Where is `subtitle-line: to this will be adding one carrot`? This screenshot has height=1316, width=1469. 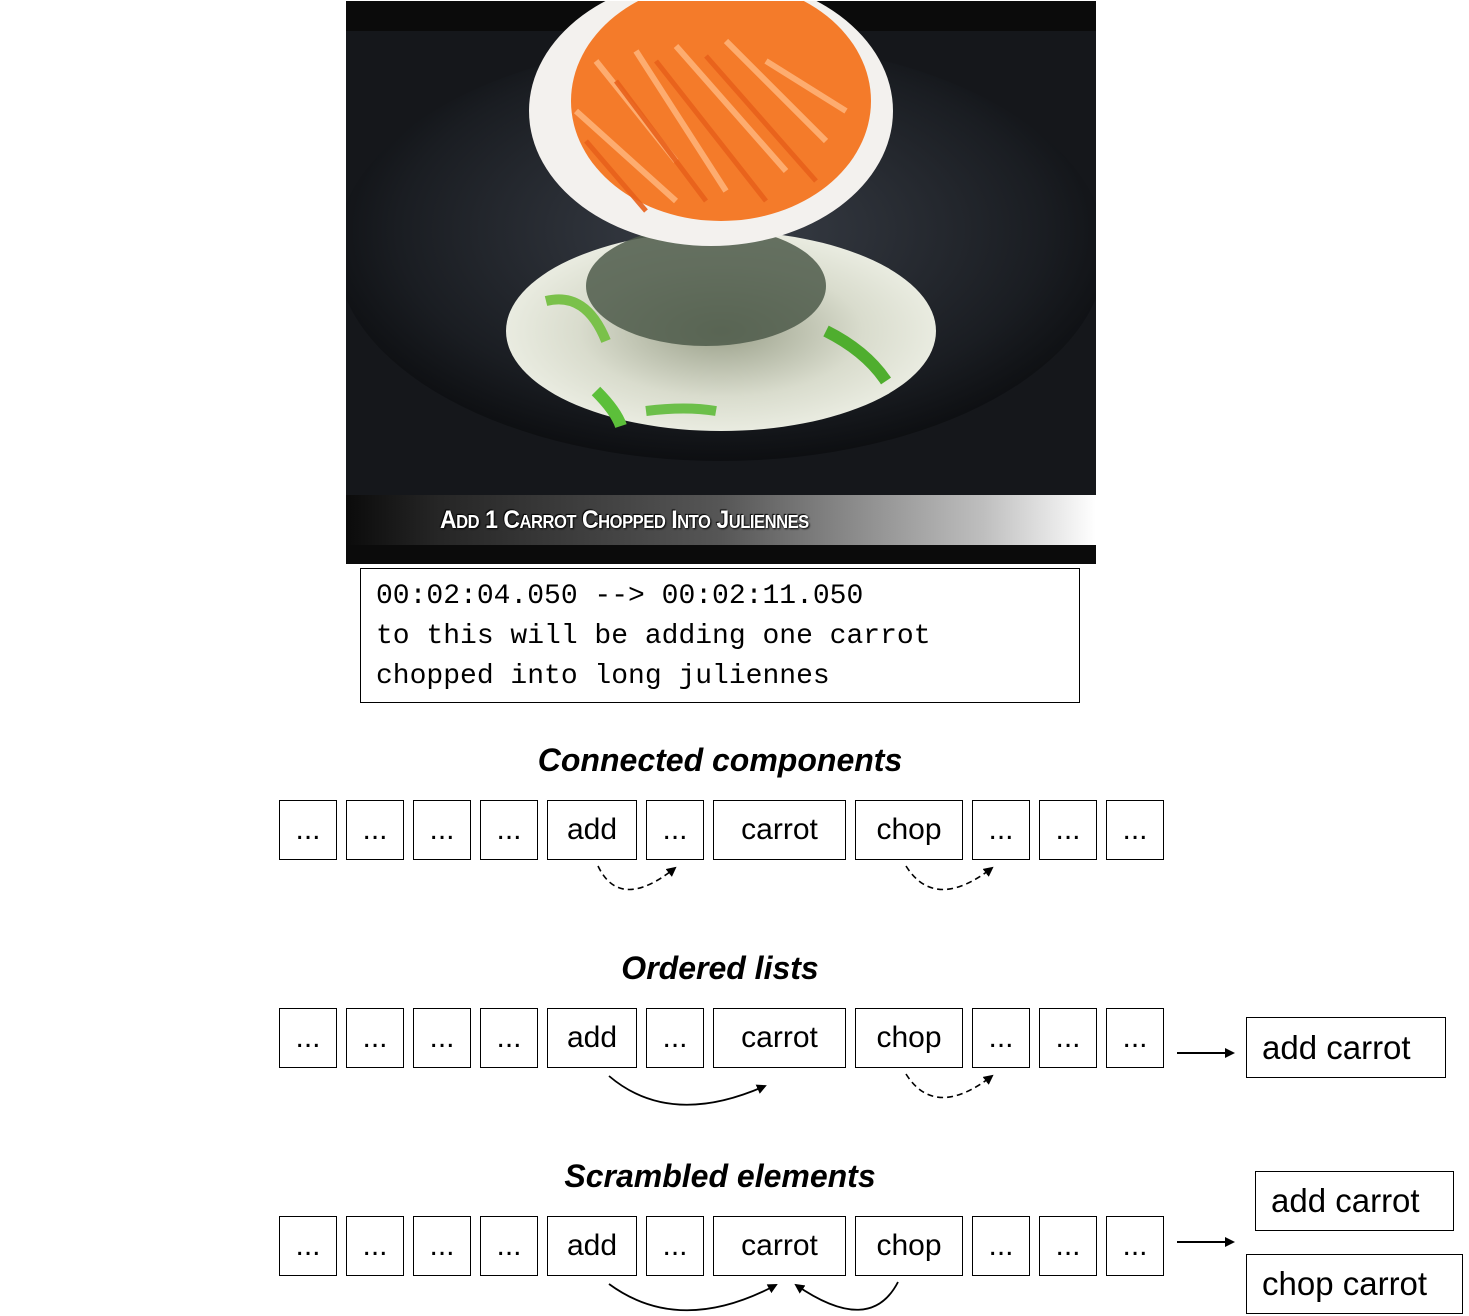
subtitle-line: to this will be adding one carrot is located at coordinates (653, 636).